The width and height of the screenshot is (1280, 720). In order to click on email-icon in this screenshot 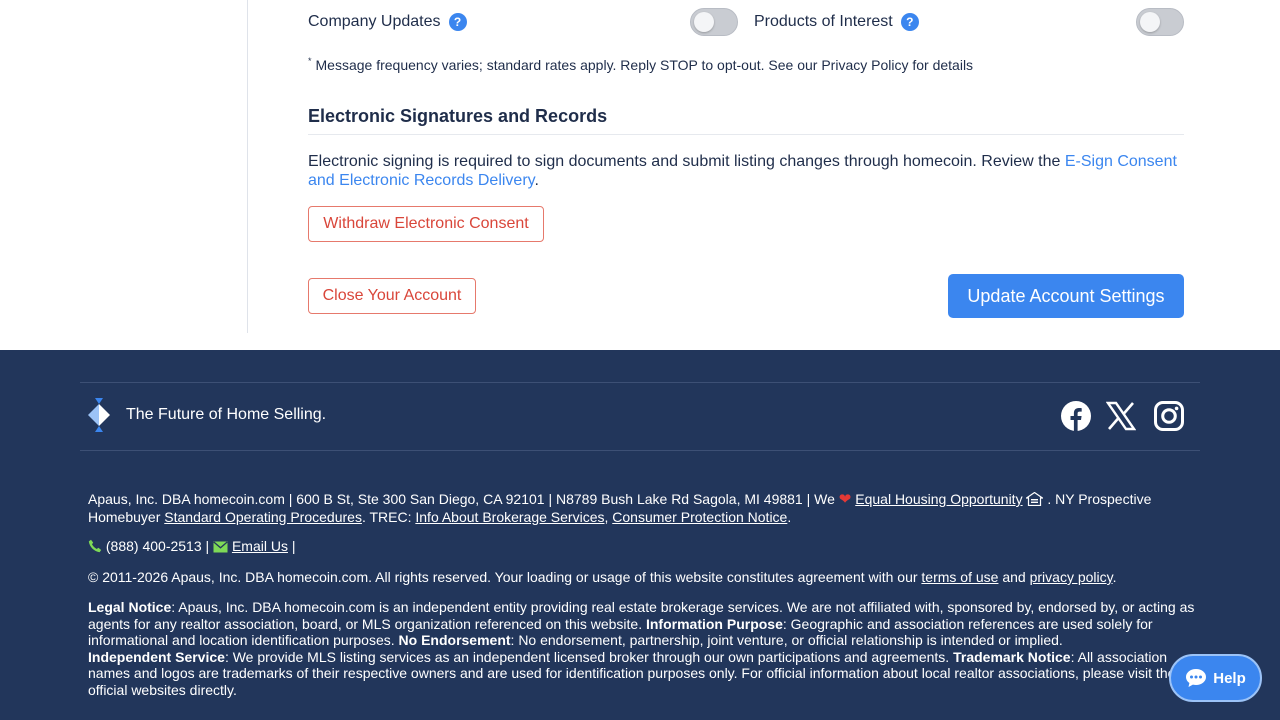, I will do `click(220, 547)`.